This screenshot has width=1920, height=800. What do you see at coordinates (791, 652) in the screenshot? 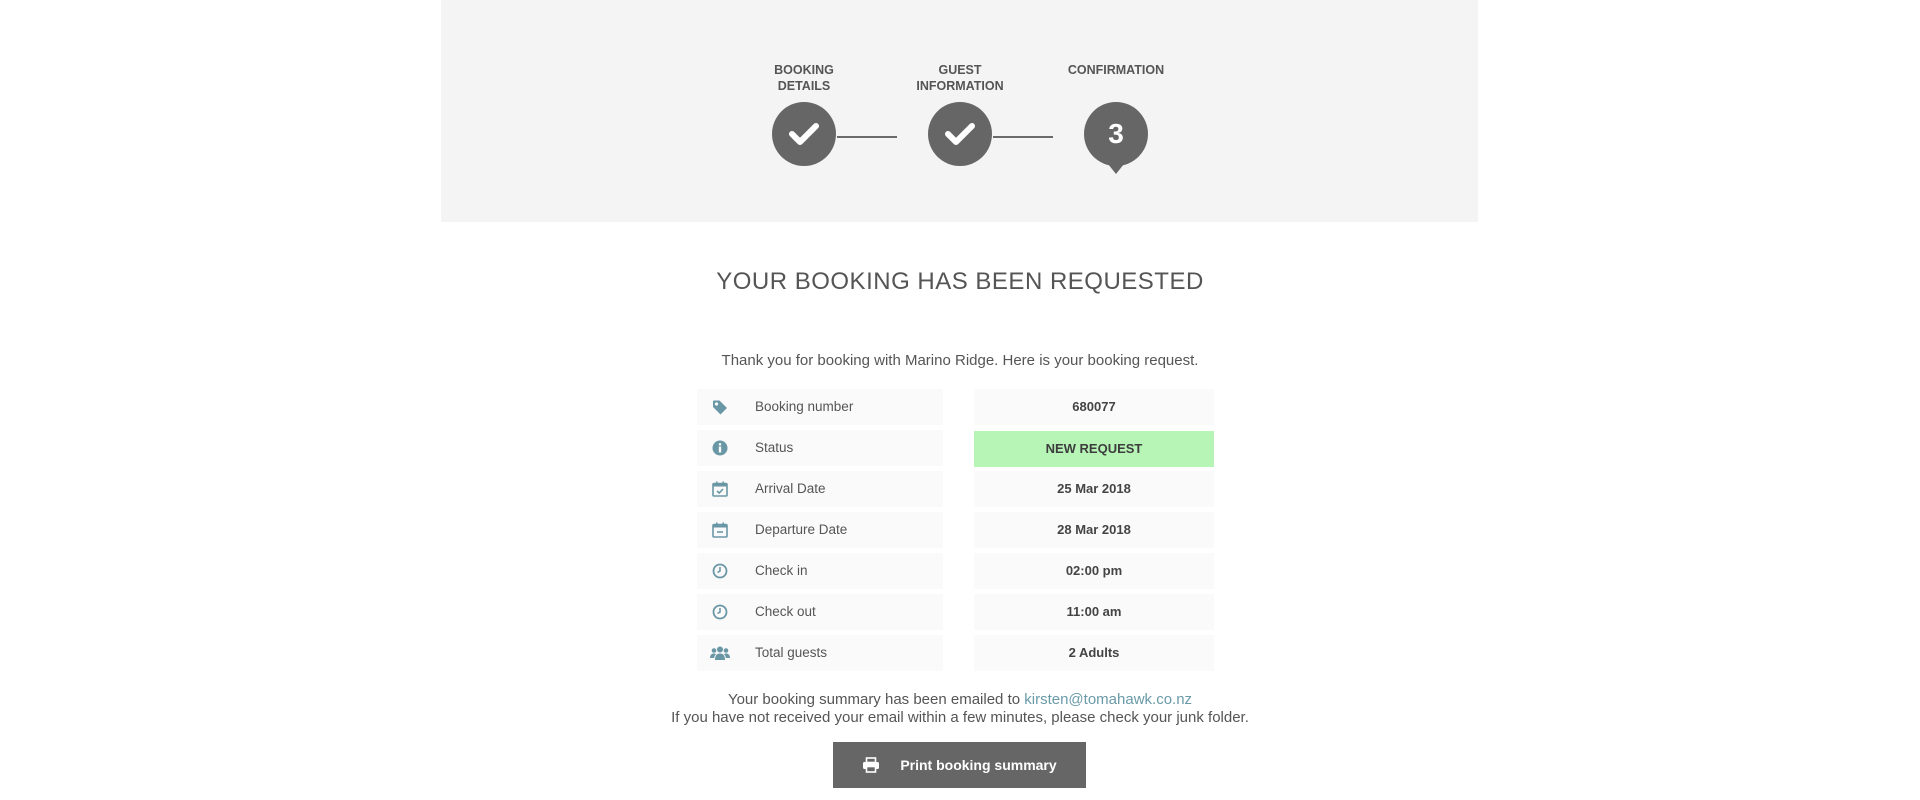
I see `row-label: Total guests` at bounding box center [791, 652].